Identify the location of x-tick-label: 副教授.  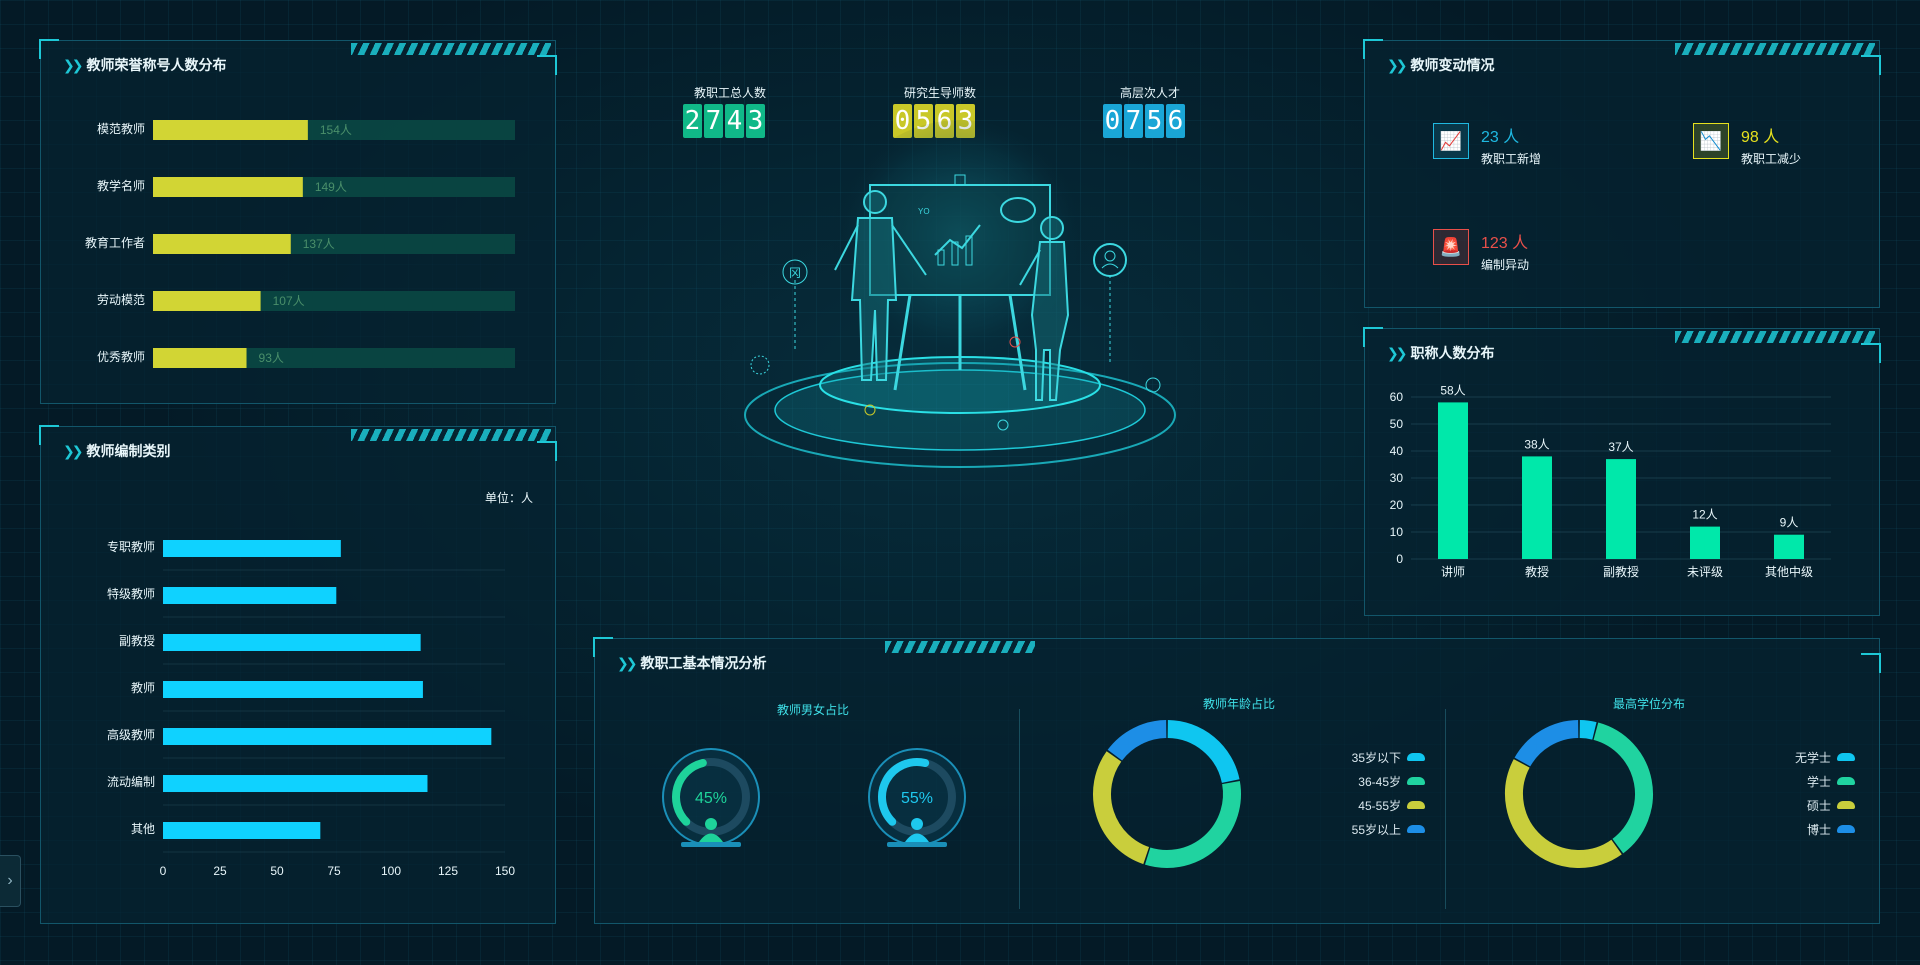
(1621, 571).